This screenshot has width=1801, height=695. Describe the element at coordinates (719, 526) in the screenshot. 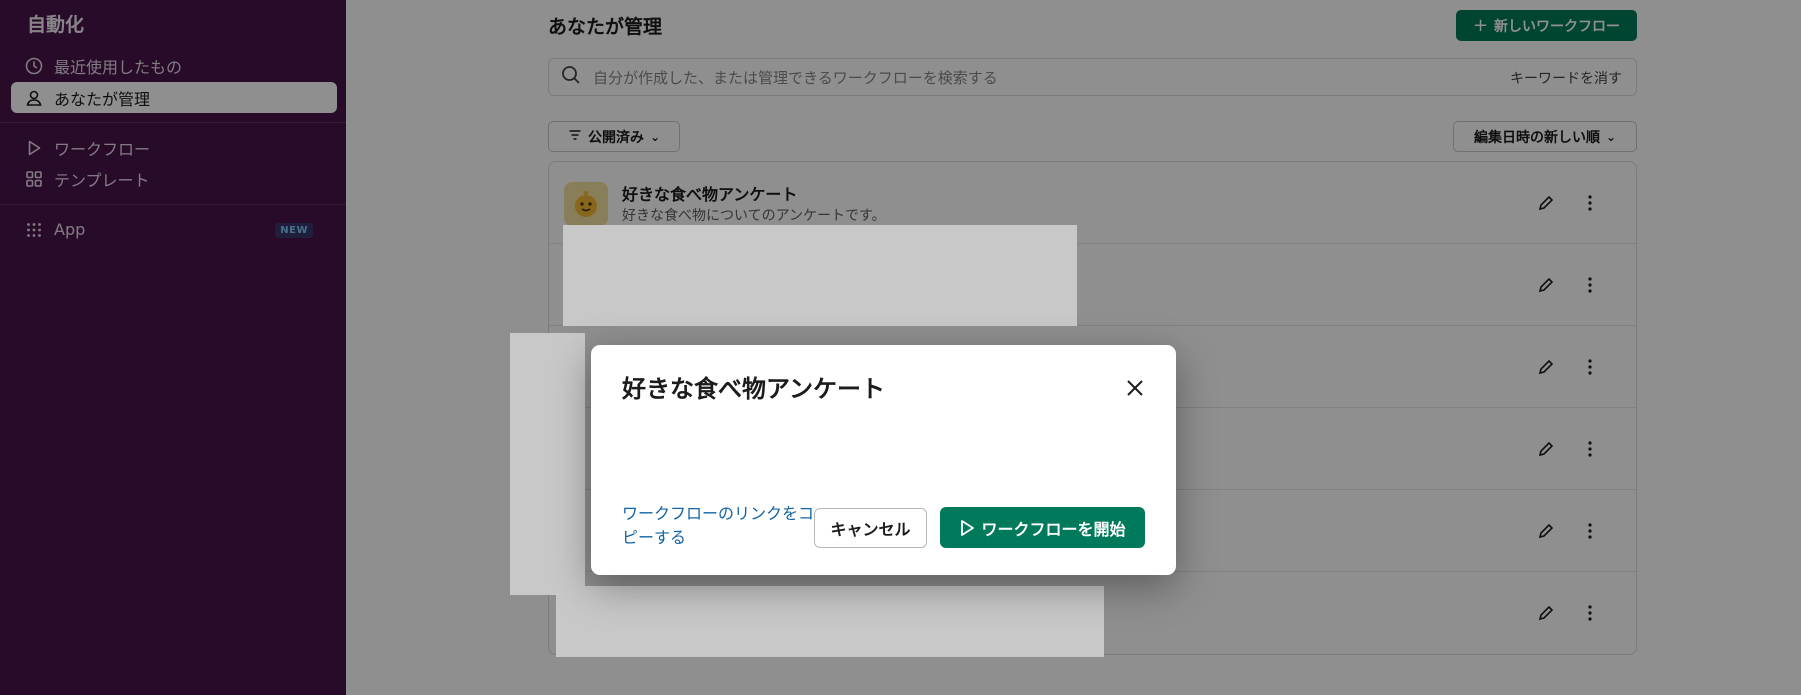

I see `copy-workflow-link: ワークフローのリンクをコピーする` at that location.